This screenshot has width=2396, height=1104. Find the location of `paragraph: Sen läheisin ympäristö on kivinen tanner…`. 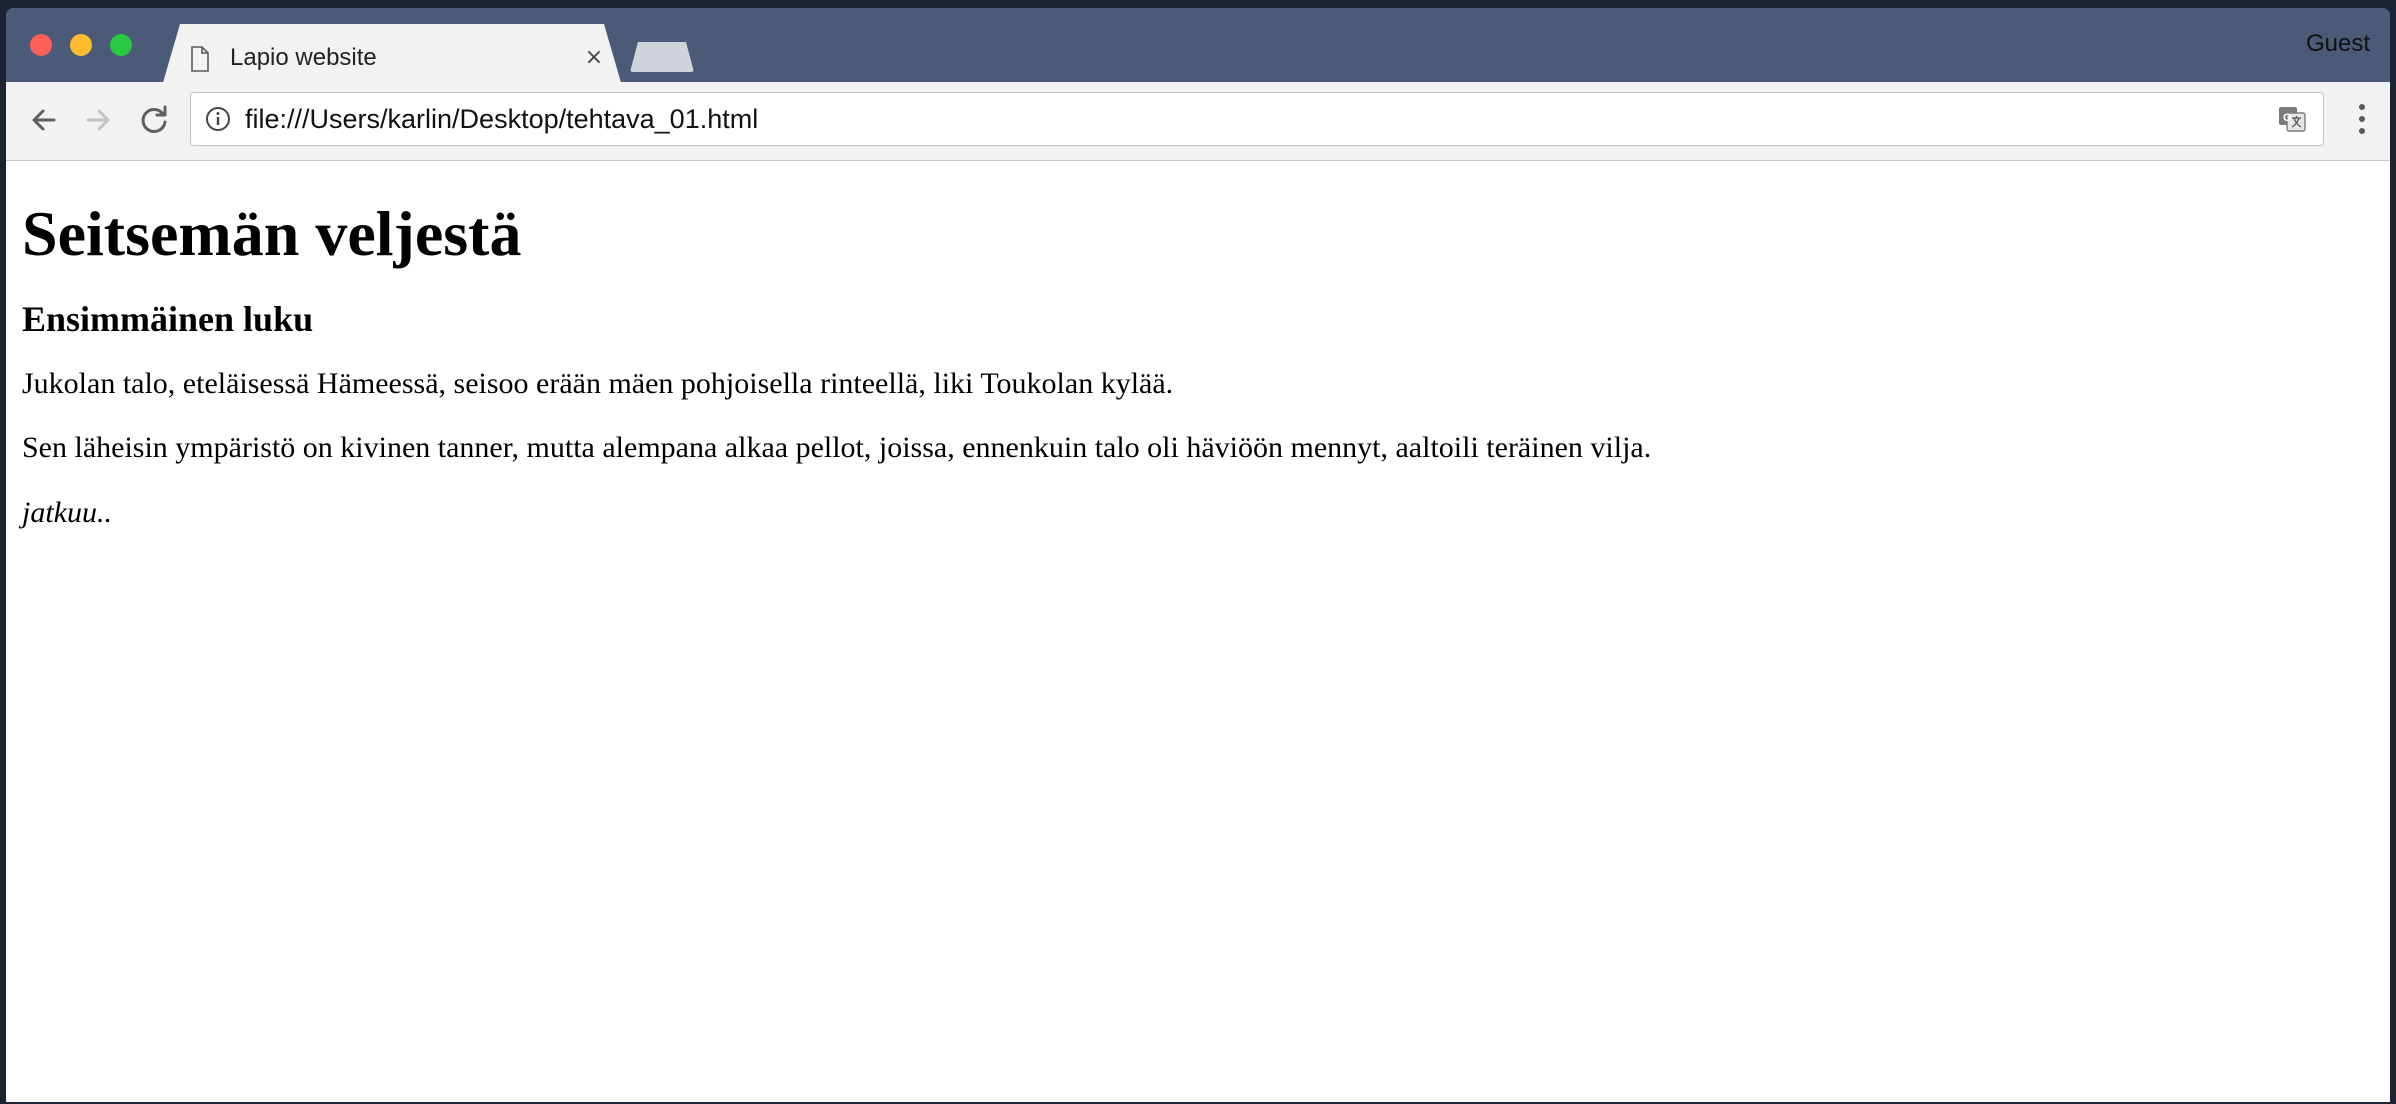

paragraph: Sen läheisin ympäristö on kivinen tanner… is located at coordinates (837, 448).